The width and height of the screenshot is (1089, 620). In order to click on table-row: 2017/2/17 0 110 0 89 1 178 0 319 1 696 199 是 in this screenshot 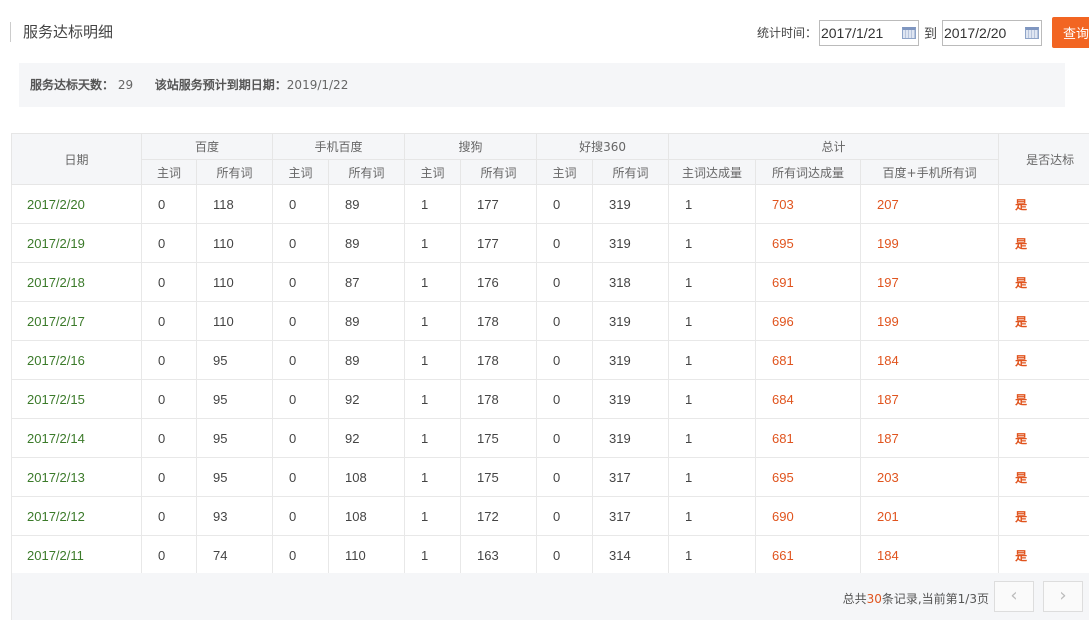, I will do `click(550, 321)`.